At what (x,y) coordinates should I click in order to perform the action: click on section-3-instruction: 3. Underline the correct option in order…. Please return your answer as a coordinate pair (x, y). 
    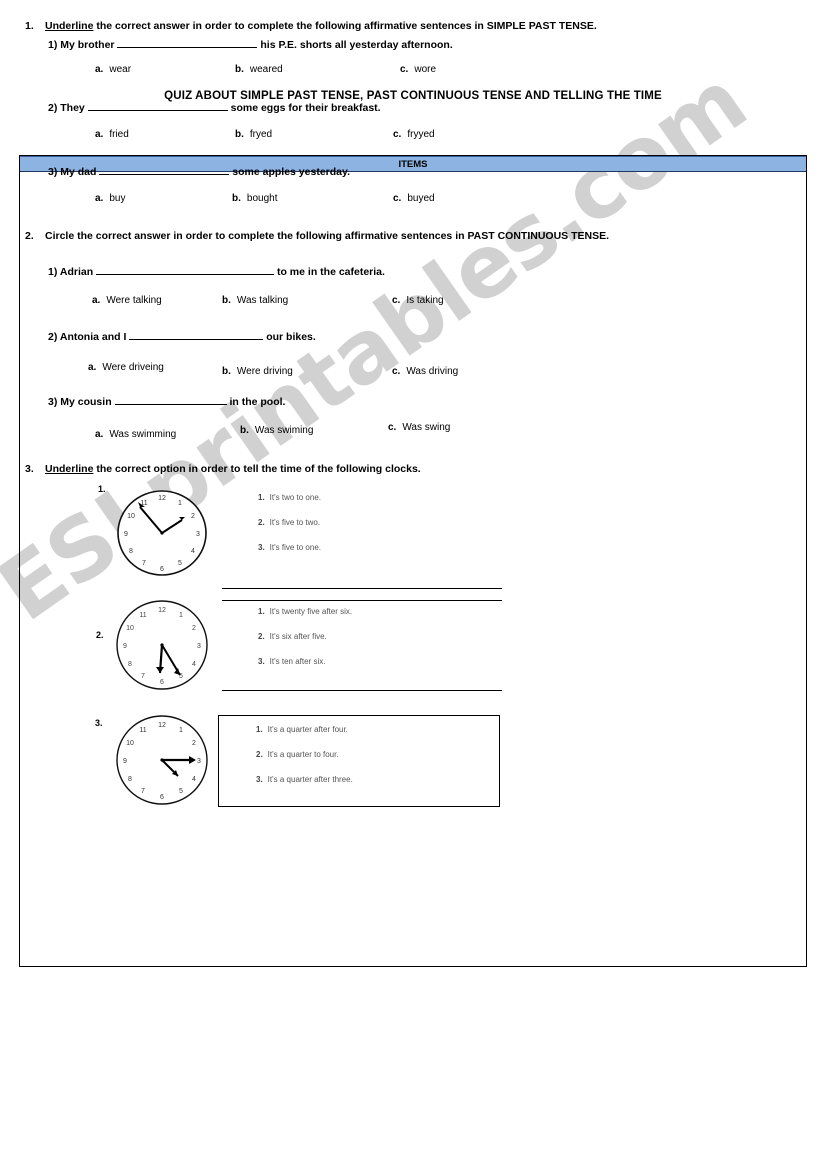
    Looking at the image, I should click on (399, 469).